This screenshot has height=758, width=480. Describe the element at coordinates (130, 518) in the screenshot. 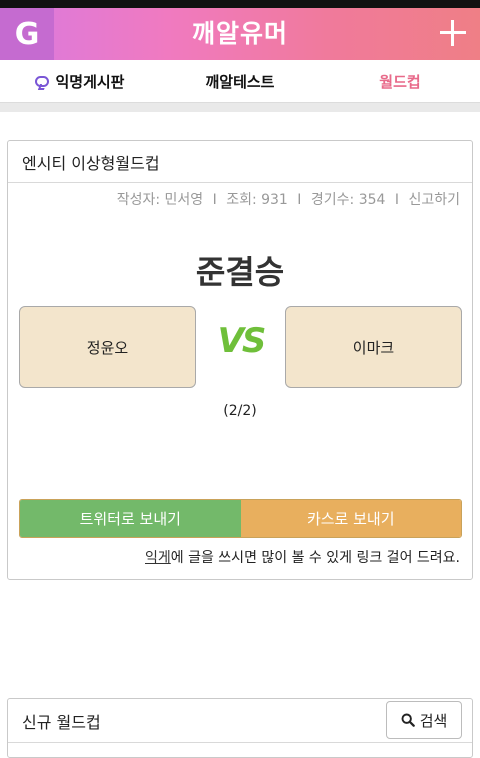

I see `share-twitter-button: 트위터로 보내기` at that location.